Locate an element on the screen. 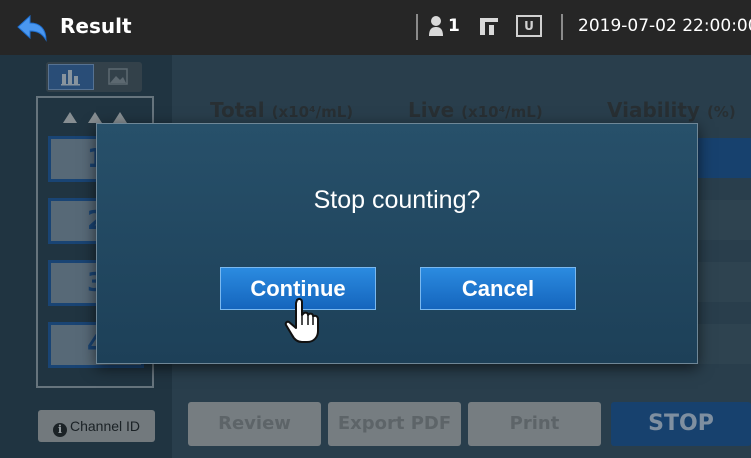 The height and width of the screenshot is (458, 751). datetime: 2019-07-02 22:00:00 is located at coordinates (664, 26).